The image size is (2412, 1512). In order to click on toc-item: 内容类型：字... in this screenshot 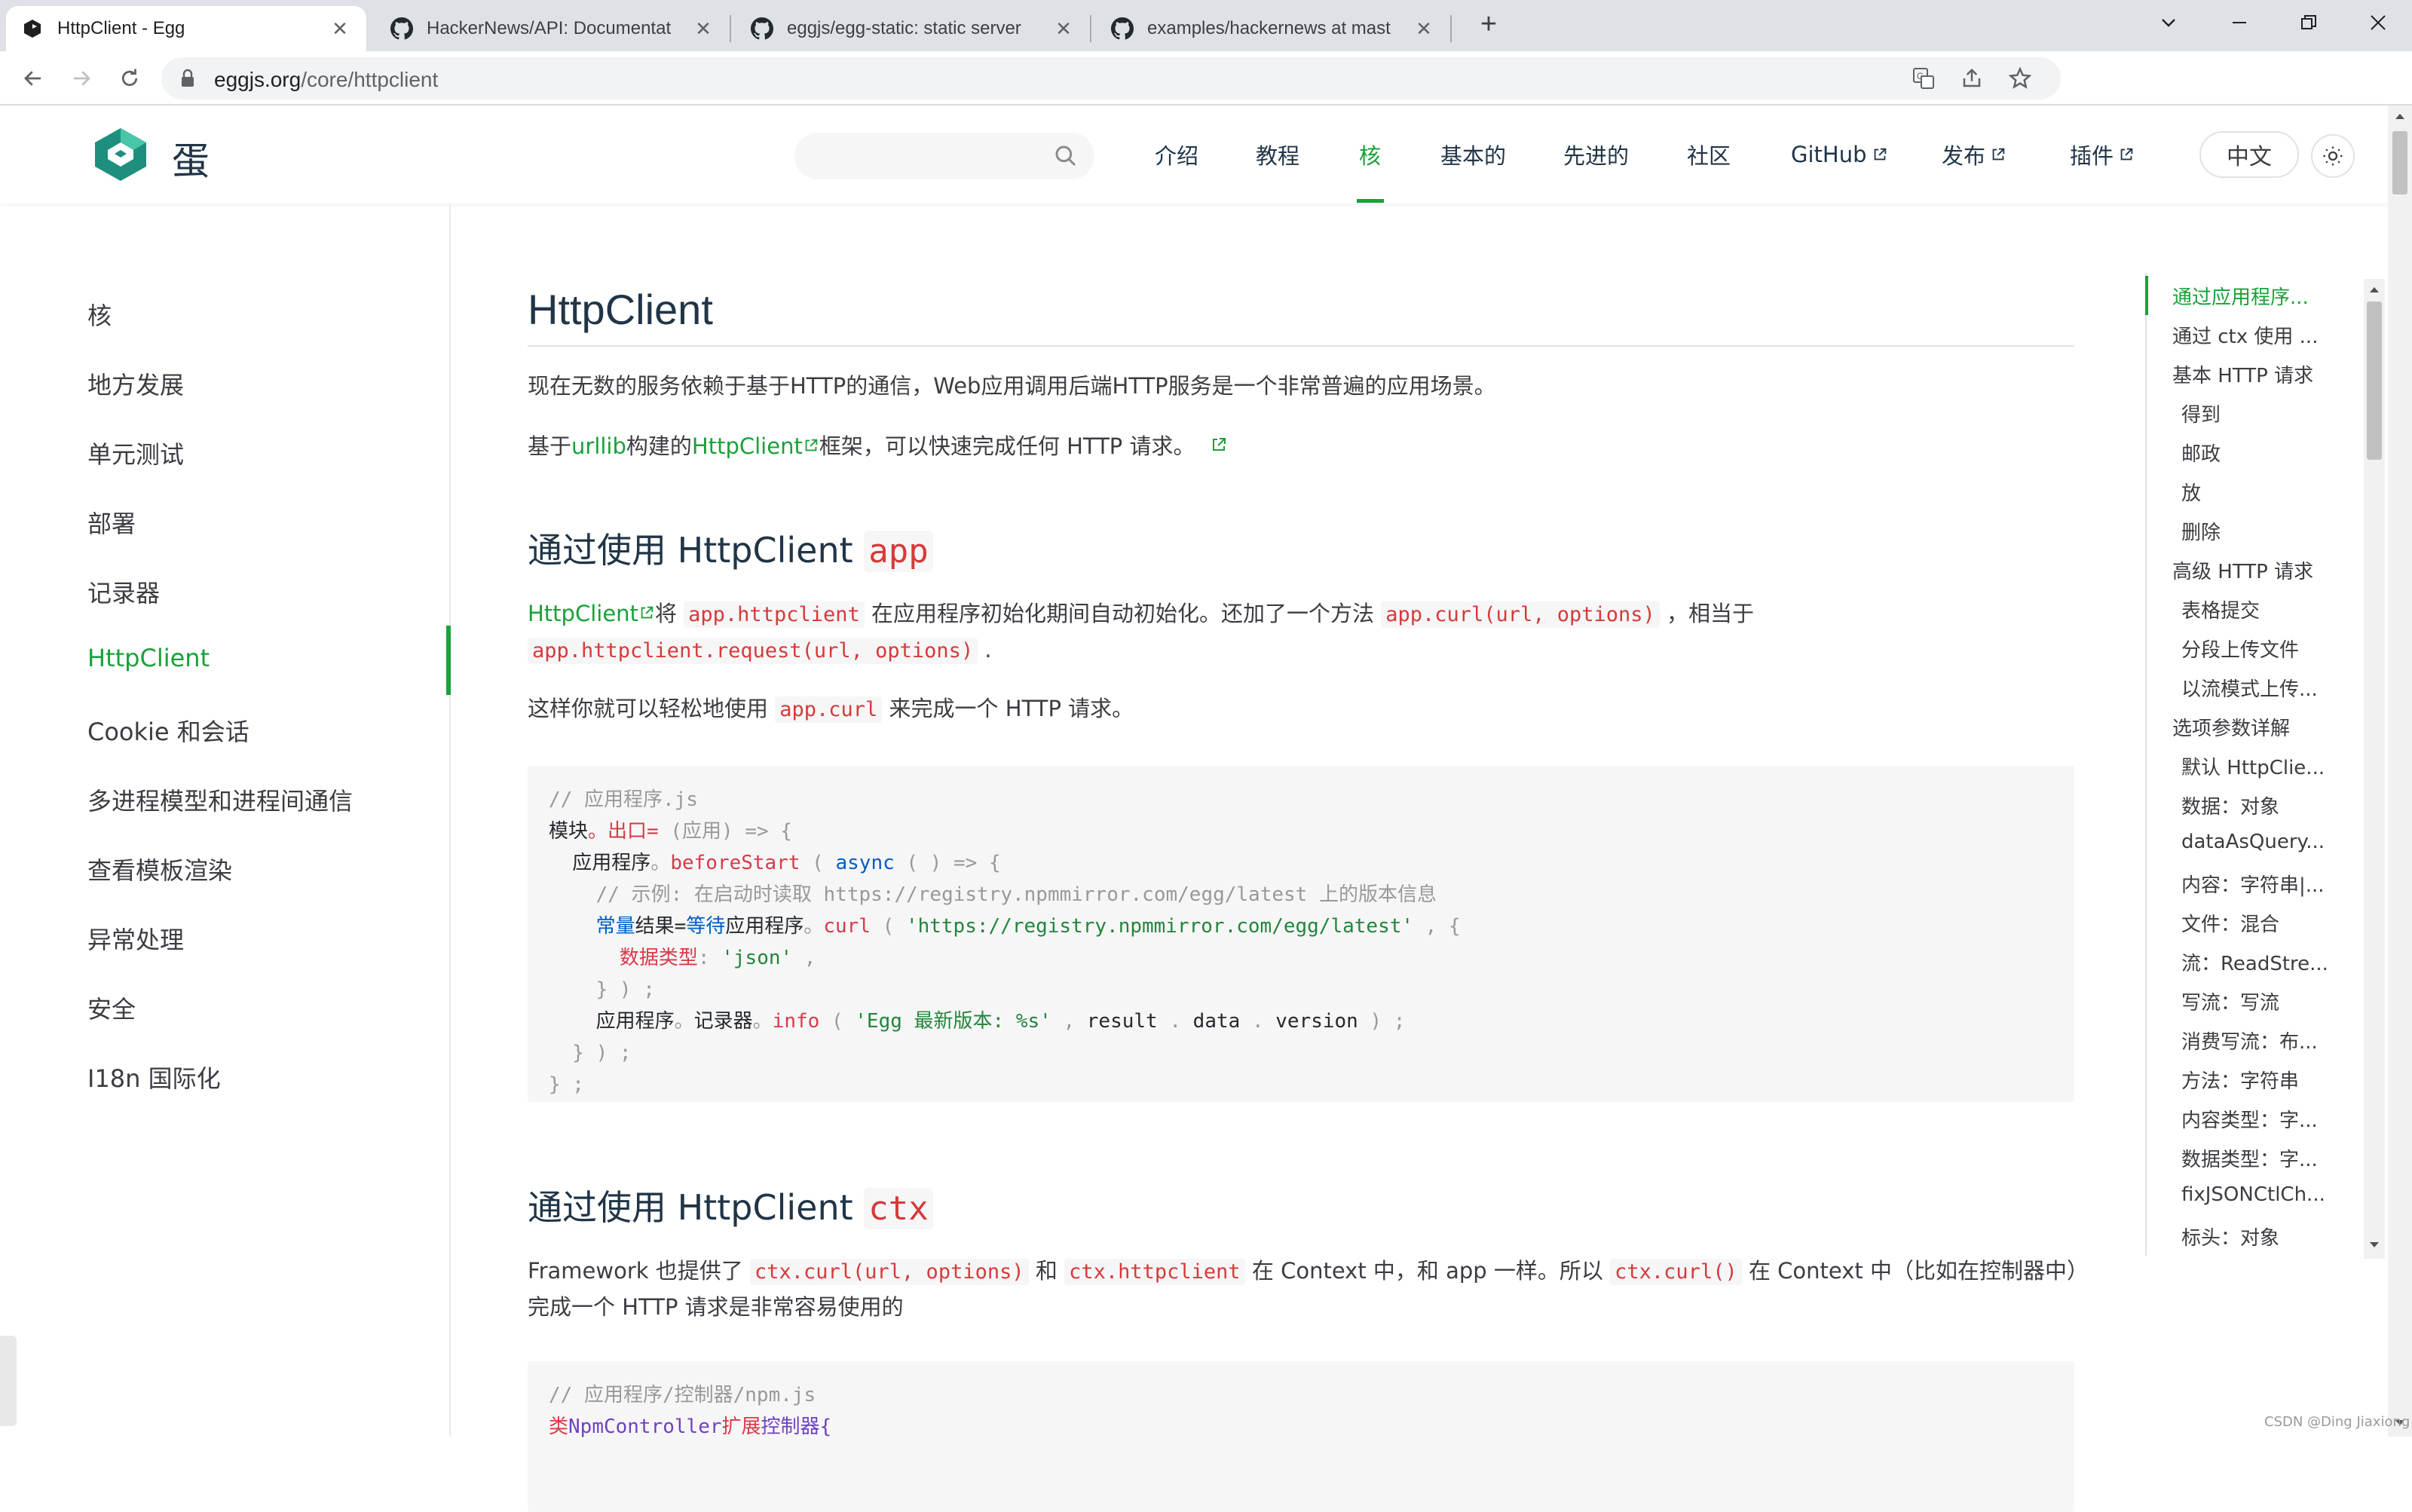, I will do `click(2249, 1119)`.